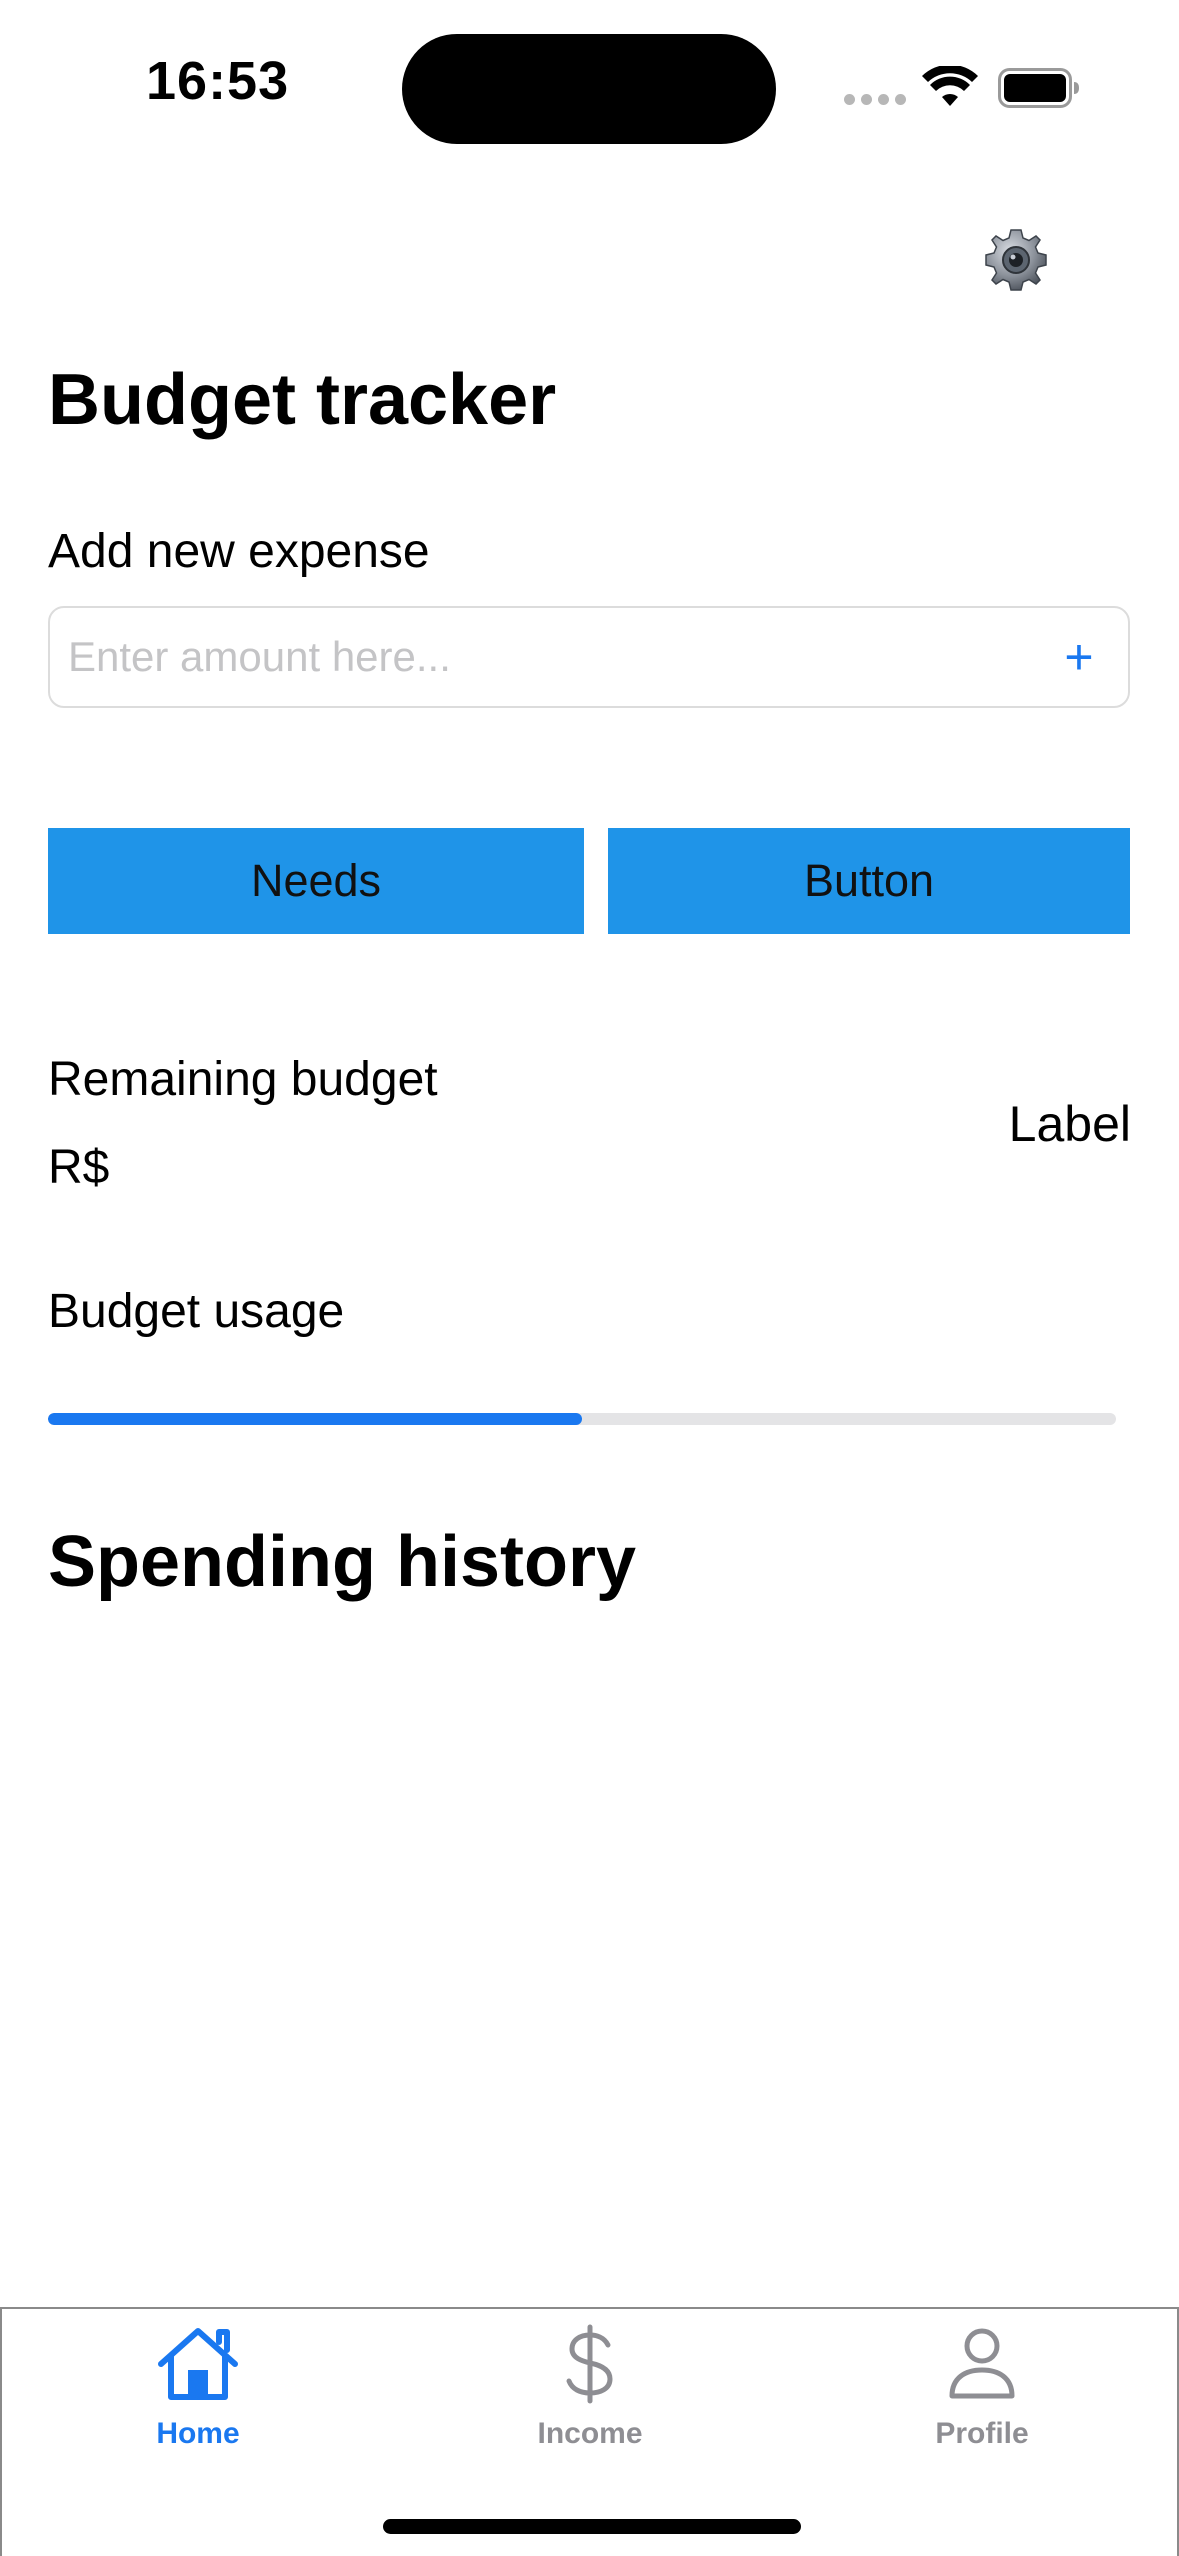 This screenshot has height=2556, width=1179. What do you see at coordinates (518, 657) in the screenshot?
I see `expense-amount-input` at bounding box center [518, 657].